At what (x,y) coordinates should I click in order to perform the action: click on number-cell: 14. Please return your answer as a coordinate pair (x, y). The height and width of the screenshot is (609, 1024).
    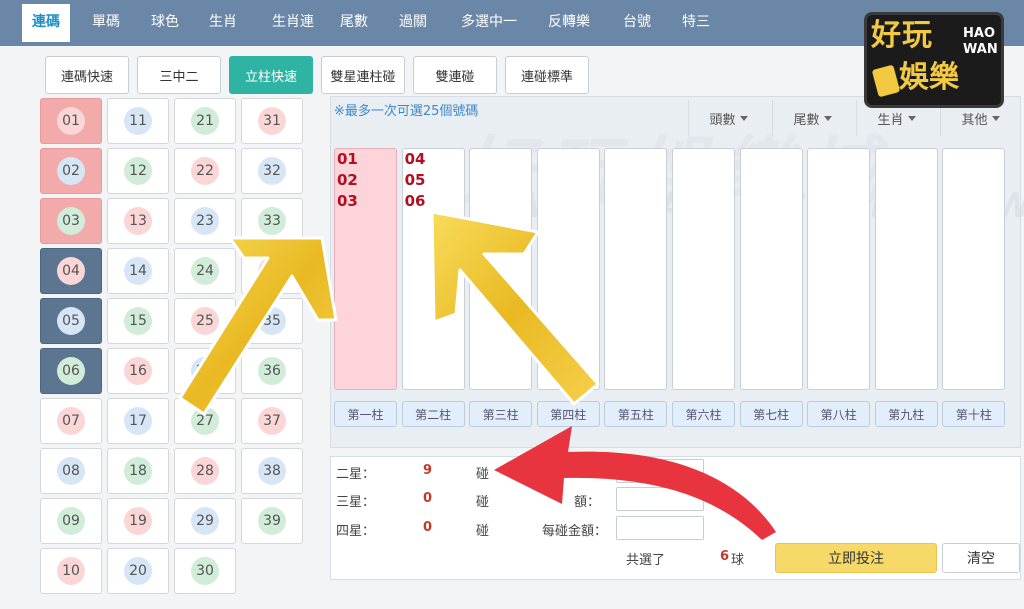
    Looking at the image, I should click on (138, 271).